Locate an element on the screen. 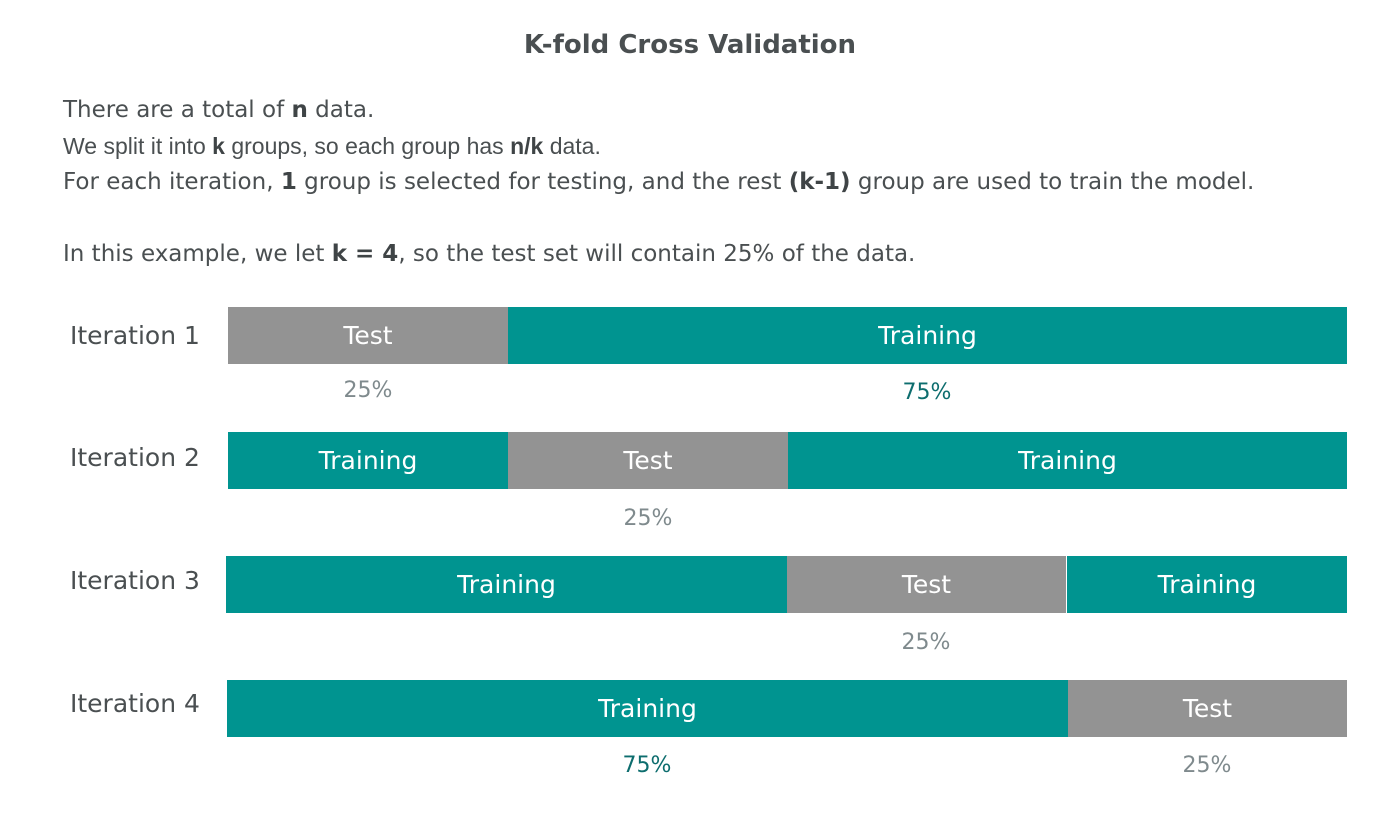 Image resolution: width=1400 pixels, height=819 pixels. iteration-1-training-percentage: 75% is located at coordinates (927, 392).